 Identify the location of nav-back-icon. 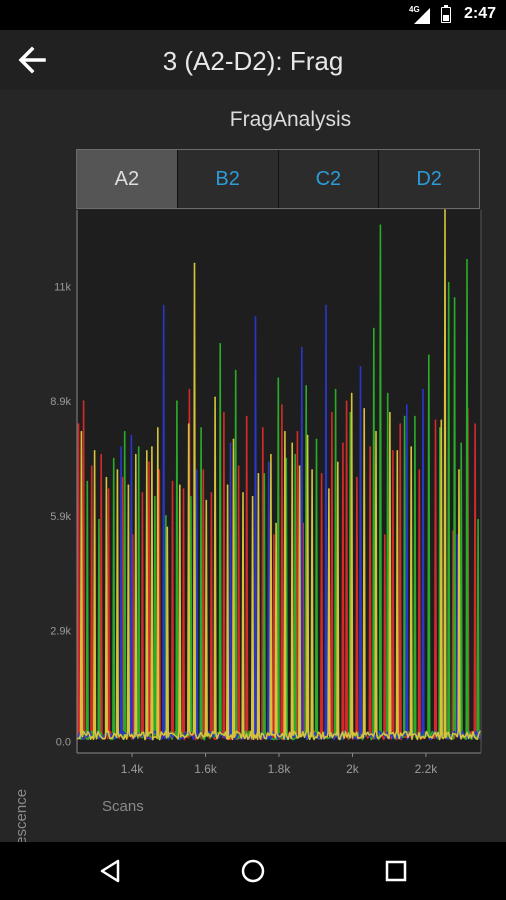
(110, 871).